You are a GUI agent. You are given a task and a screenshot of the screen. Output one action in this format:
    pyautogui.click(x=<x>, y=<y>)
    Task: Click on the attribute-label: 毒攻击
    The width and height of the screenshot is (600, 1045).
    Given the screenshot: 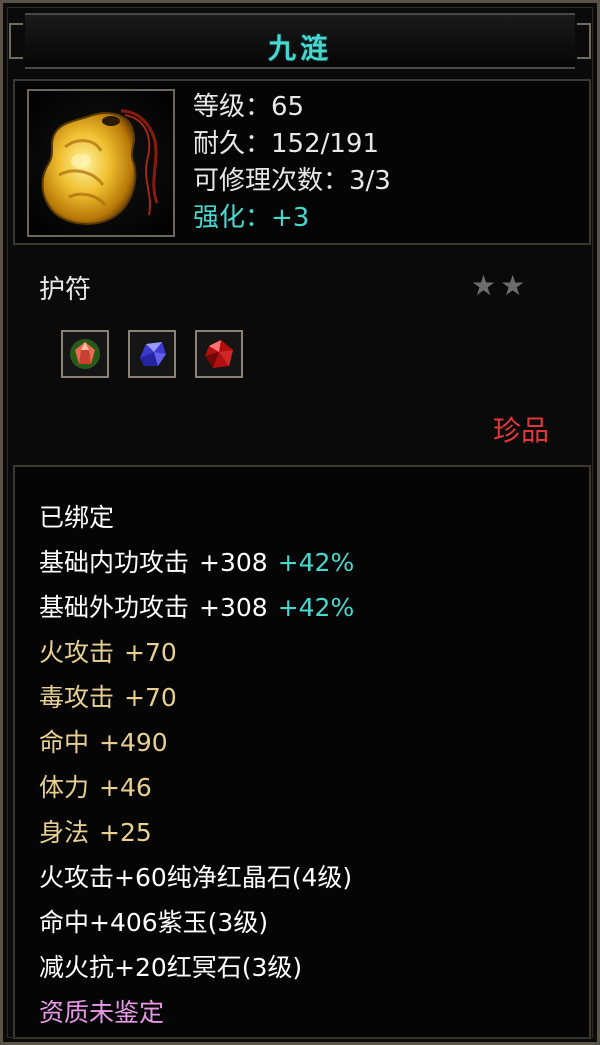 What is the action you would take?
    pyautogui.click(x=77, y=697)
    